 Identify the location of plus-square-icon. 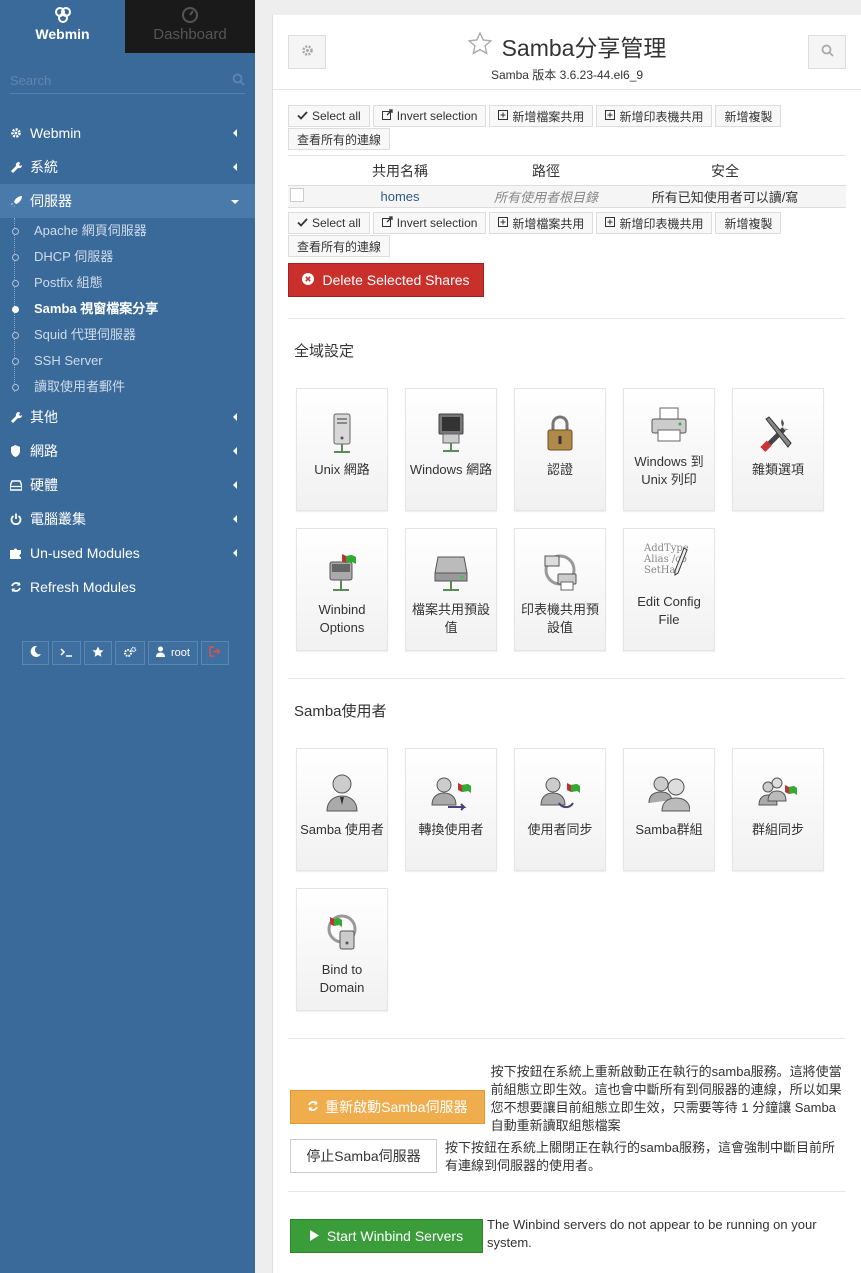
(503, 116).